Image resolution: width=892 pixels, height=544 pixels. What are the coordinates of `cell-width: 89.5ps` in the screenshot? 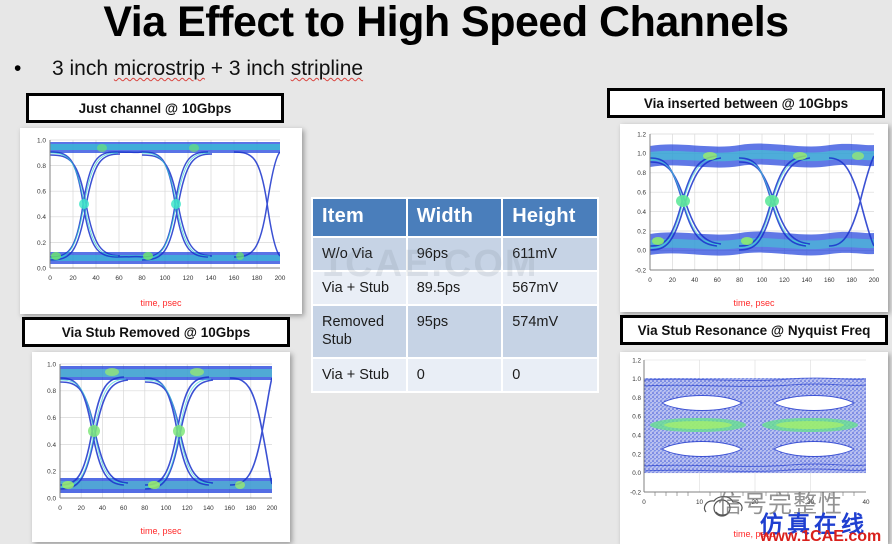 It's located at (454, 288).